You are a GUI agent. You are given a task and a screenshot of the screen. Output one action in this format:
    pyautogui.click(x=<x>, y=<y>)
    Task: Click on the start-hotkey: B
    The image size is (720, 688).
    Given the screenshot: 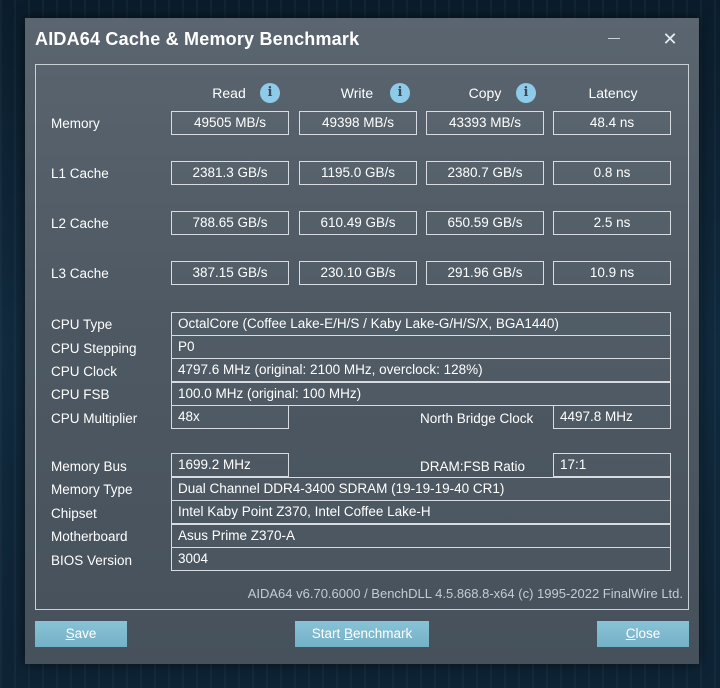 What is the action you would take?
    pyautogui.click(x=348, y=633)
    